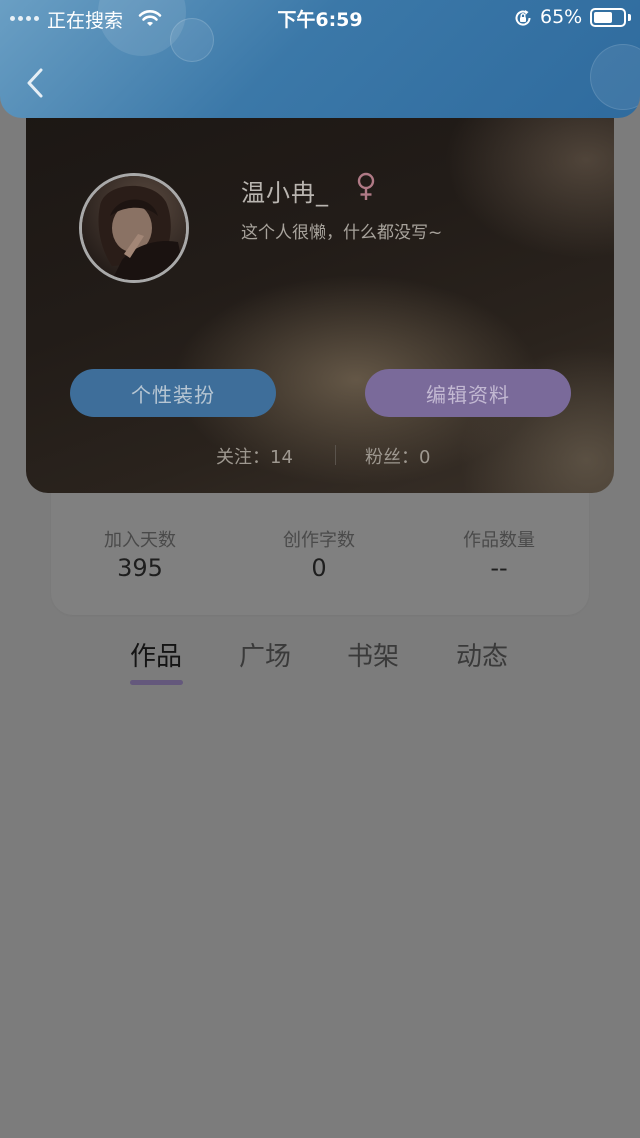 This screenshot has width=640, height=1138. I want to click on status-bar: 正在搜索 下午6:59 65%, so click(320, 18).